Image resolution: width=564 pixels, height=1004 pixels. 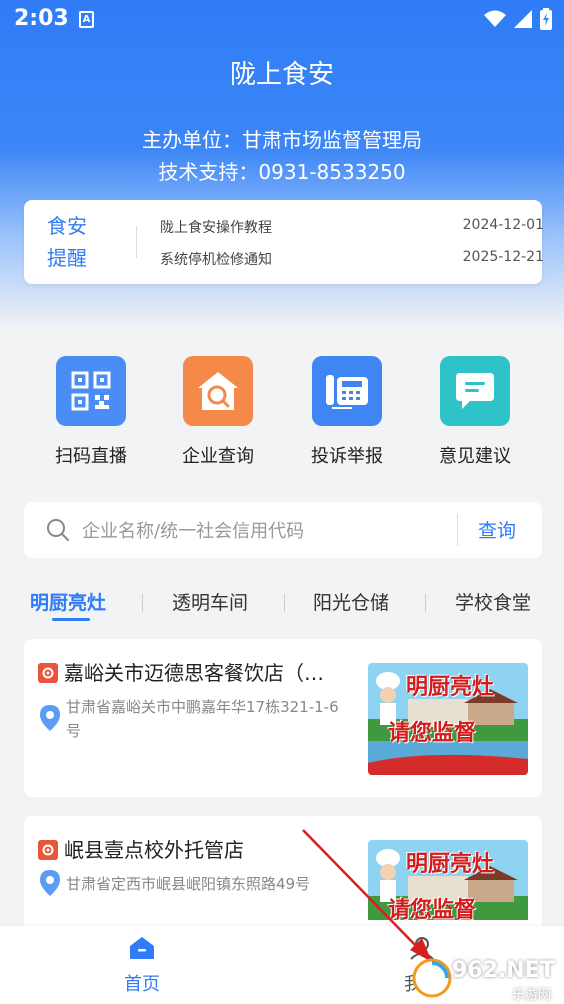 What do you see at coordinates (495, 18) in the screenshot?
I see `wifi-icon` at bounding box center [495, 18].